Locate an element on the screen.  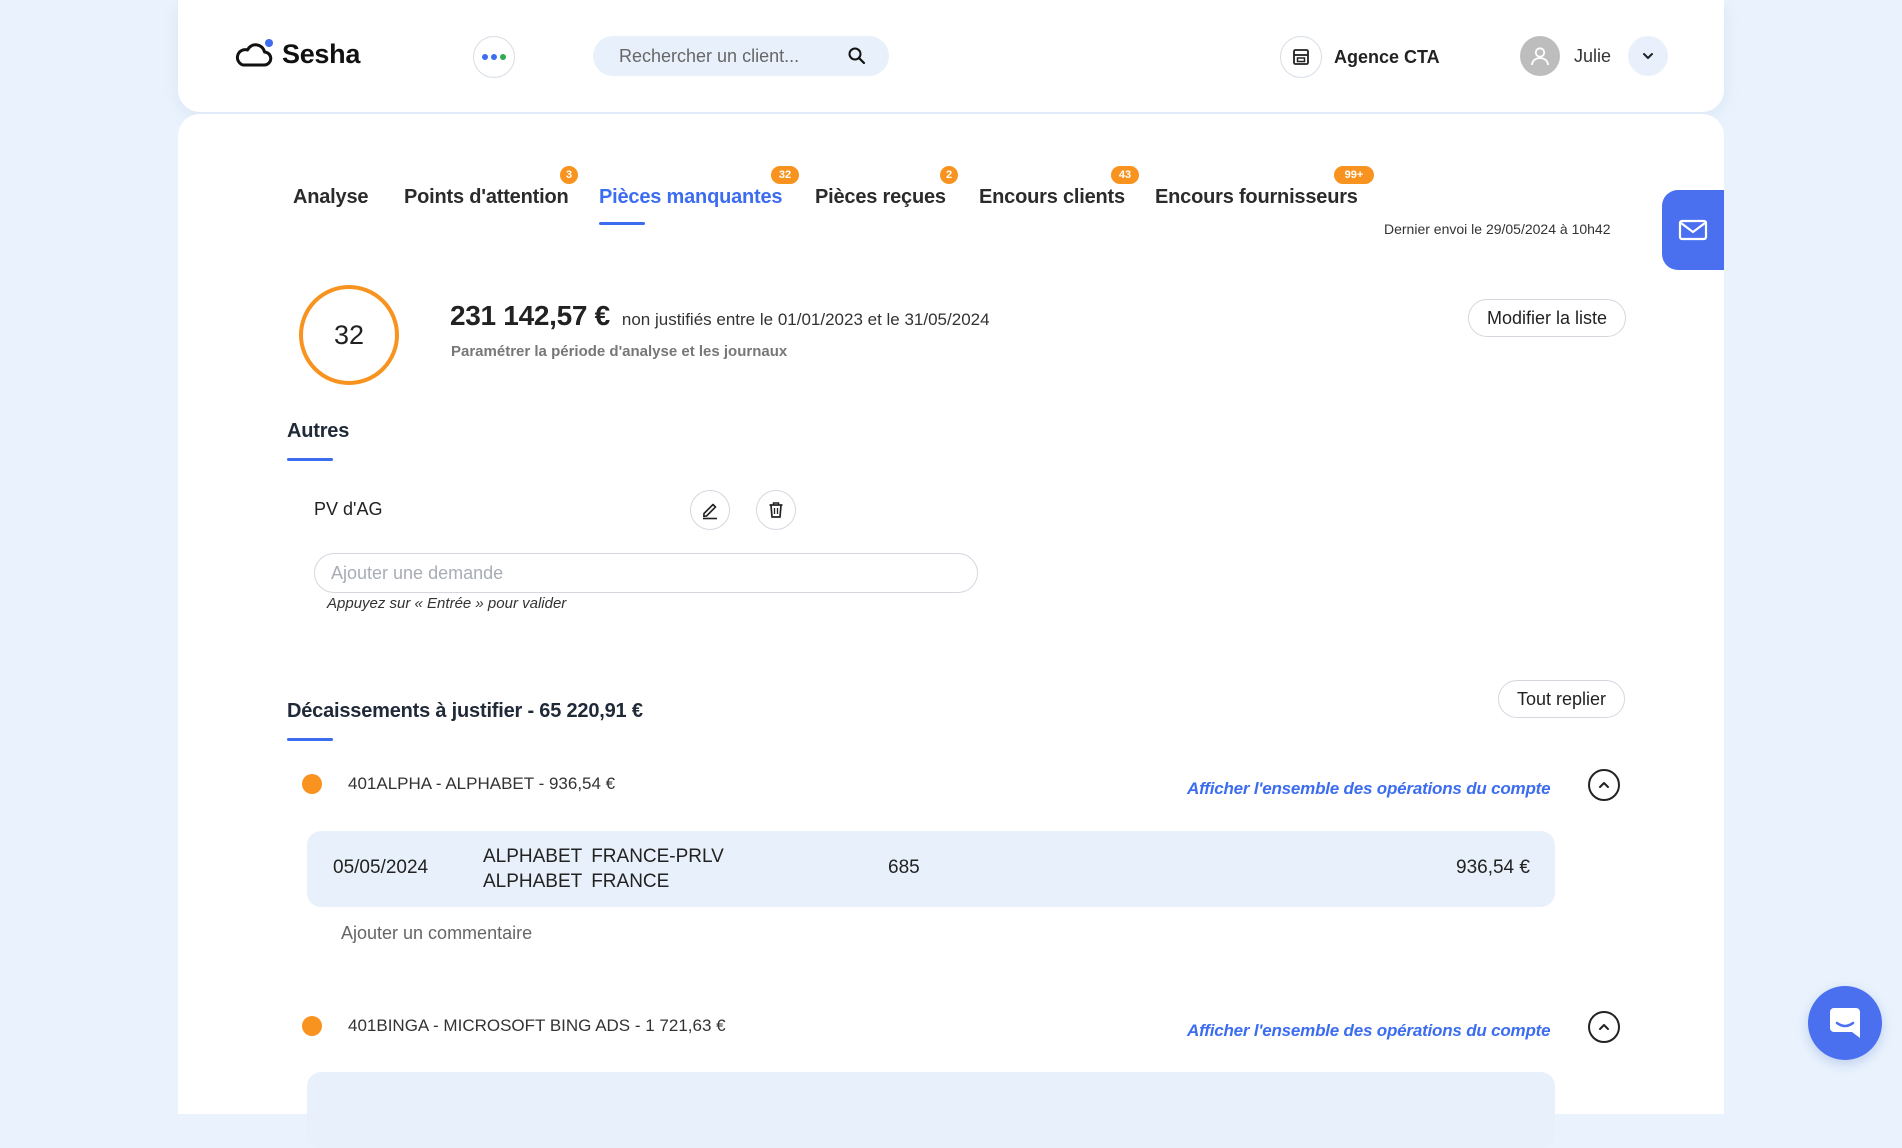
app-name: Sesha is located at coordinates (321, 53).